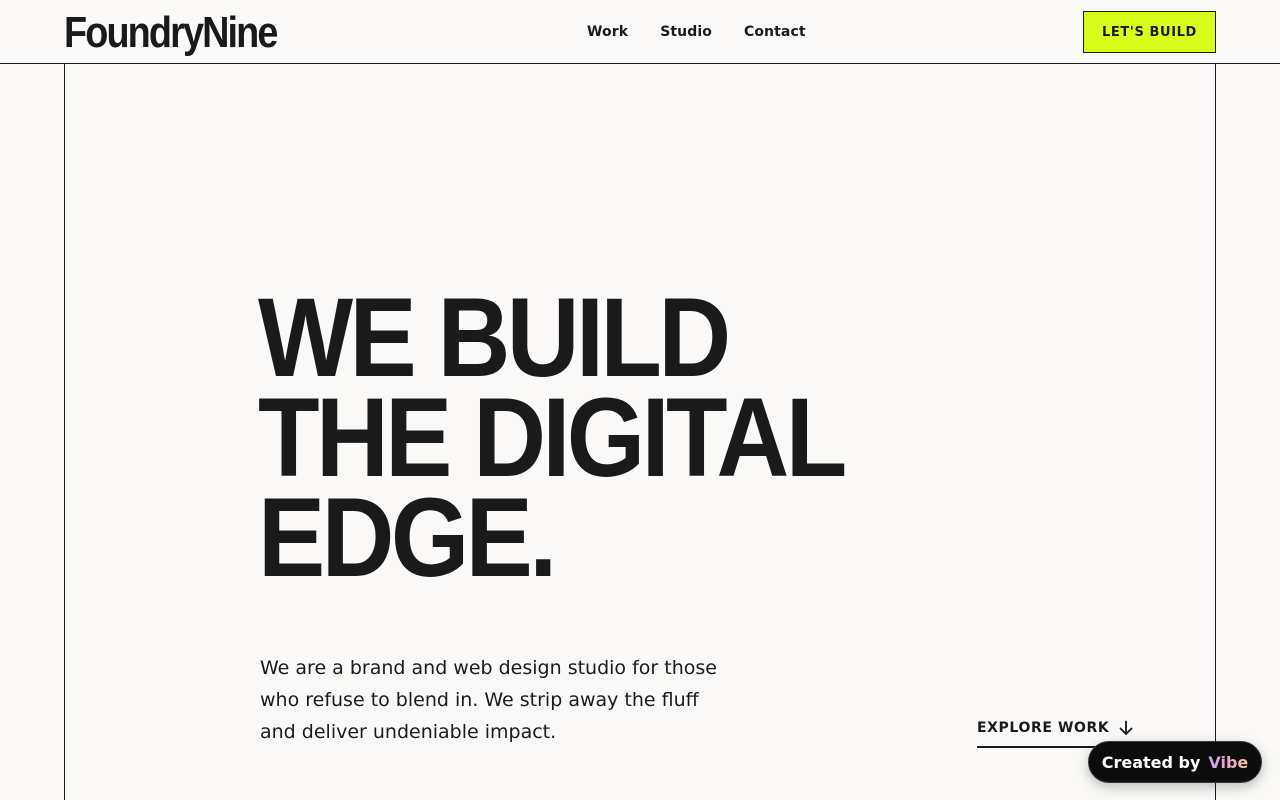  What do you see at coordinates (775, 32) in the screenshot?
I see `nav-link-contact: Contact` at bounding box center [775, 32].